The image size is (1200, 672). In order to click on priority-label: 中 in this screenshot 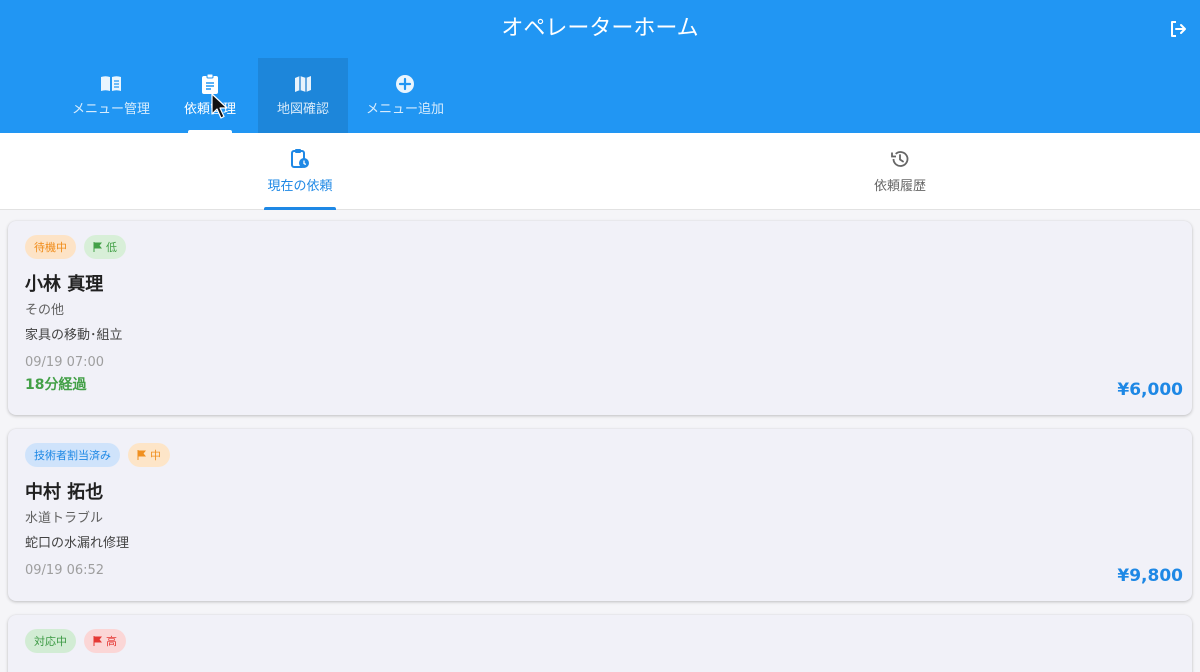, I will do `click(155, 455)`.